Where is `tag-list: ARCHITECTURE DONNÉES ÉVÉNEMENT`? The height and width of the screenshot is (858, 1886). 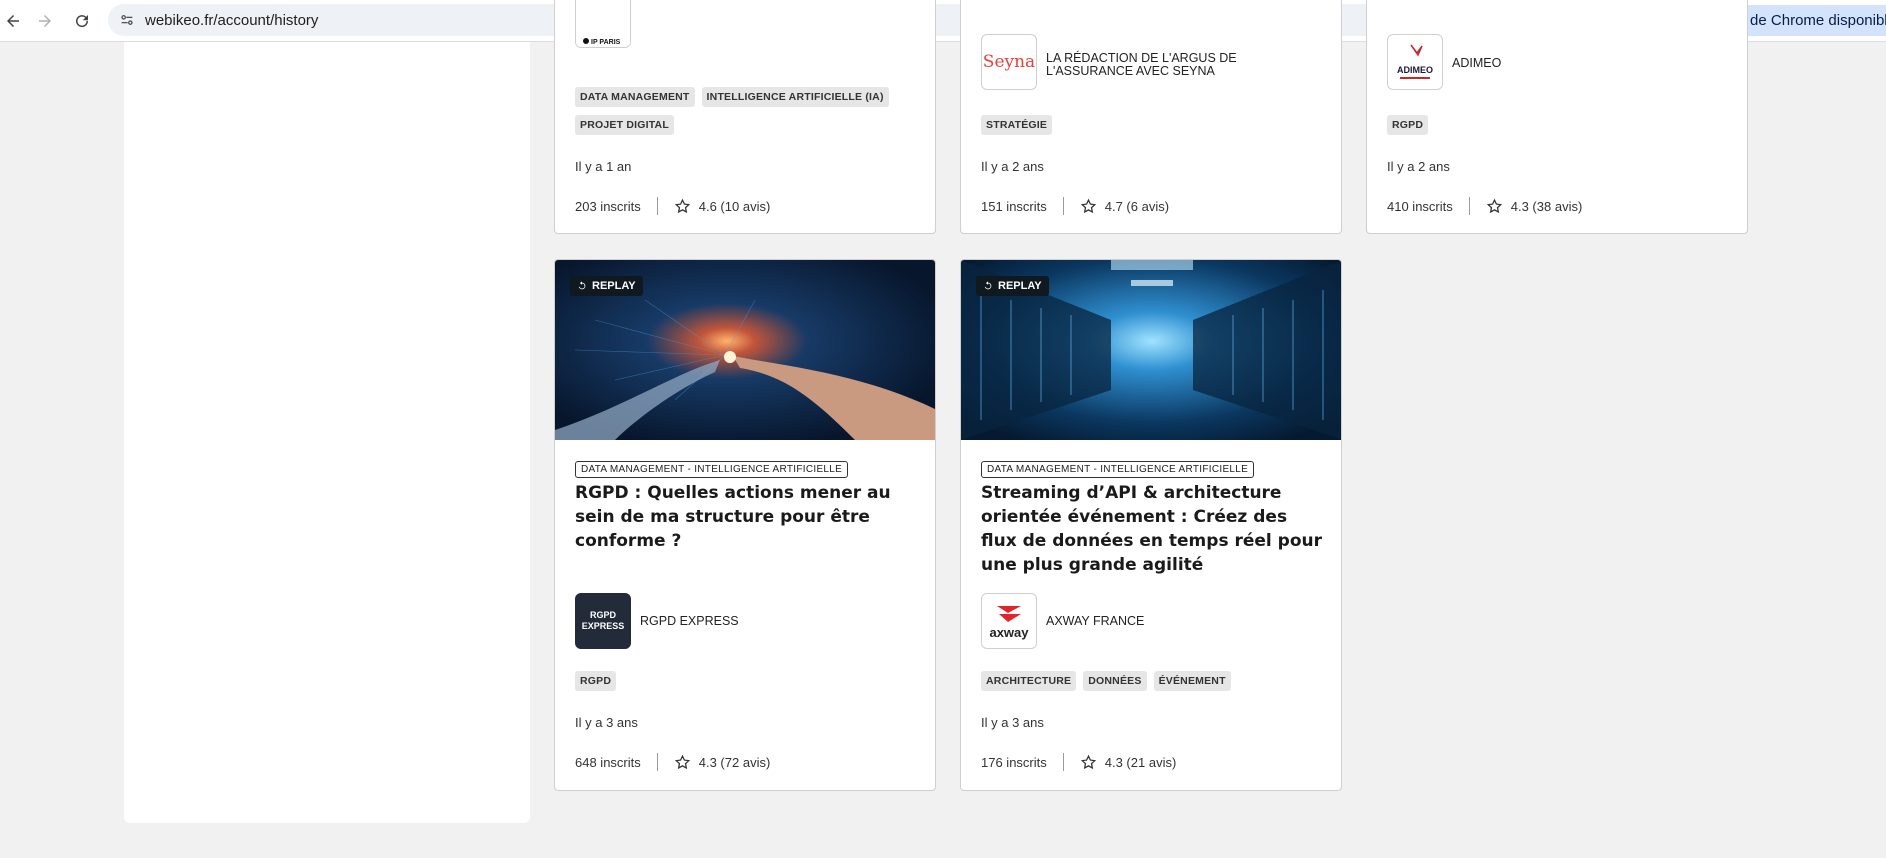 tag-list: ARCHITECTURE DONNÉES ÉVÉNEMENT is located at coordinates (1109, 681).